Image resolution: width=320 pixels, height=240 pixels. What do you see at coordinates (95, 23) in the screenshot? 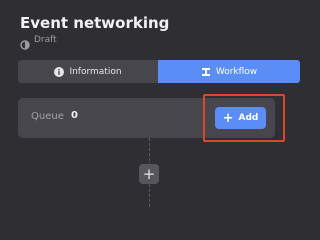
I see `page-title: Event networking` at bounding box center [95, 23].